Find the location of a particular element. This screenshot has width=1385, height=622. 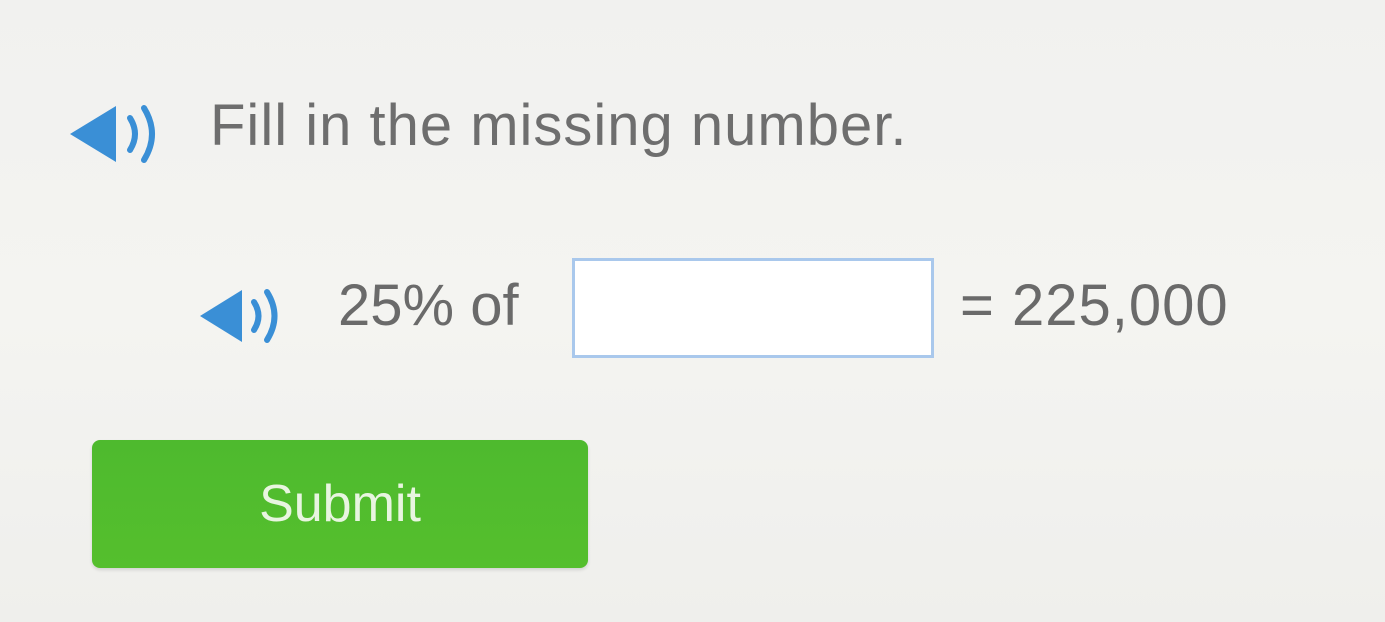

submit-button: Submit is located at coordinates (340, 504).